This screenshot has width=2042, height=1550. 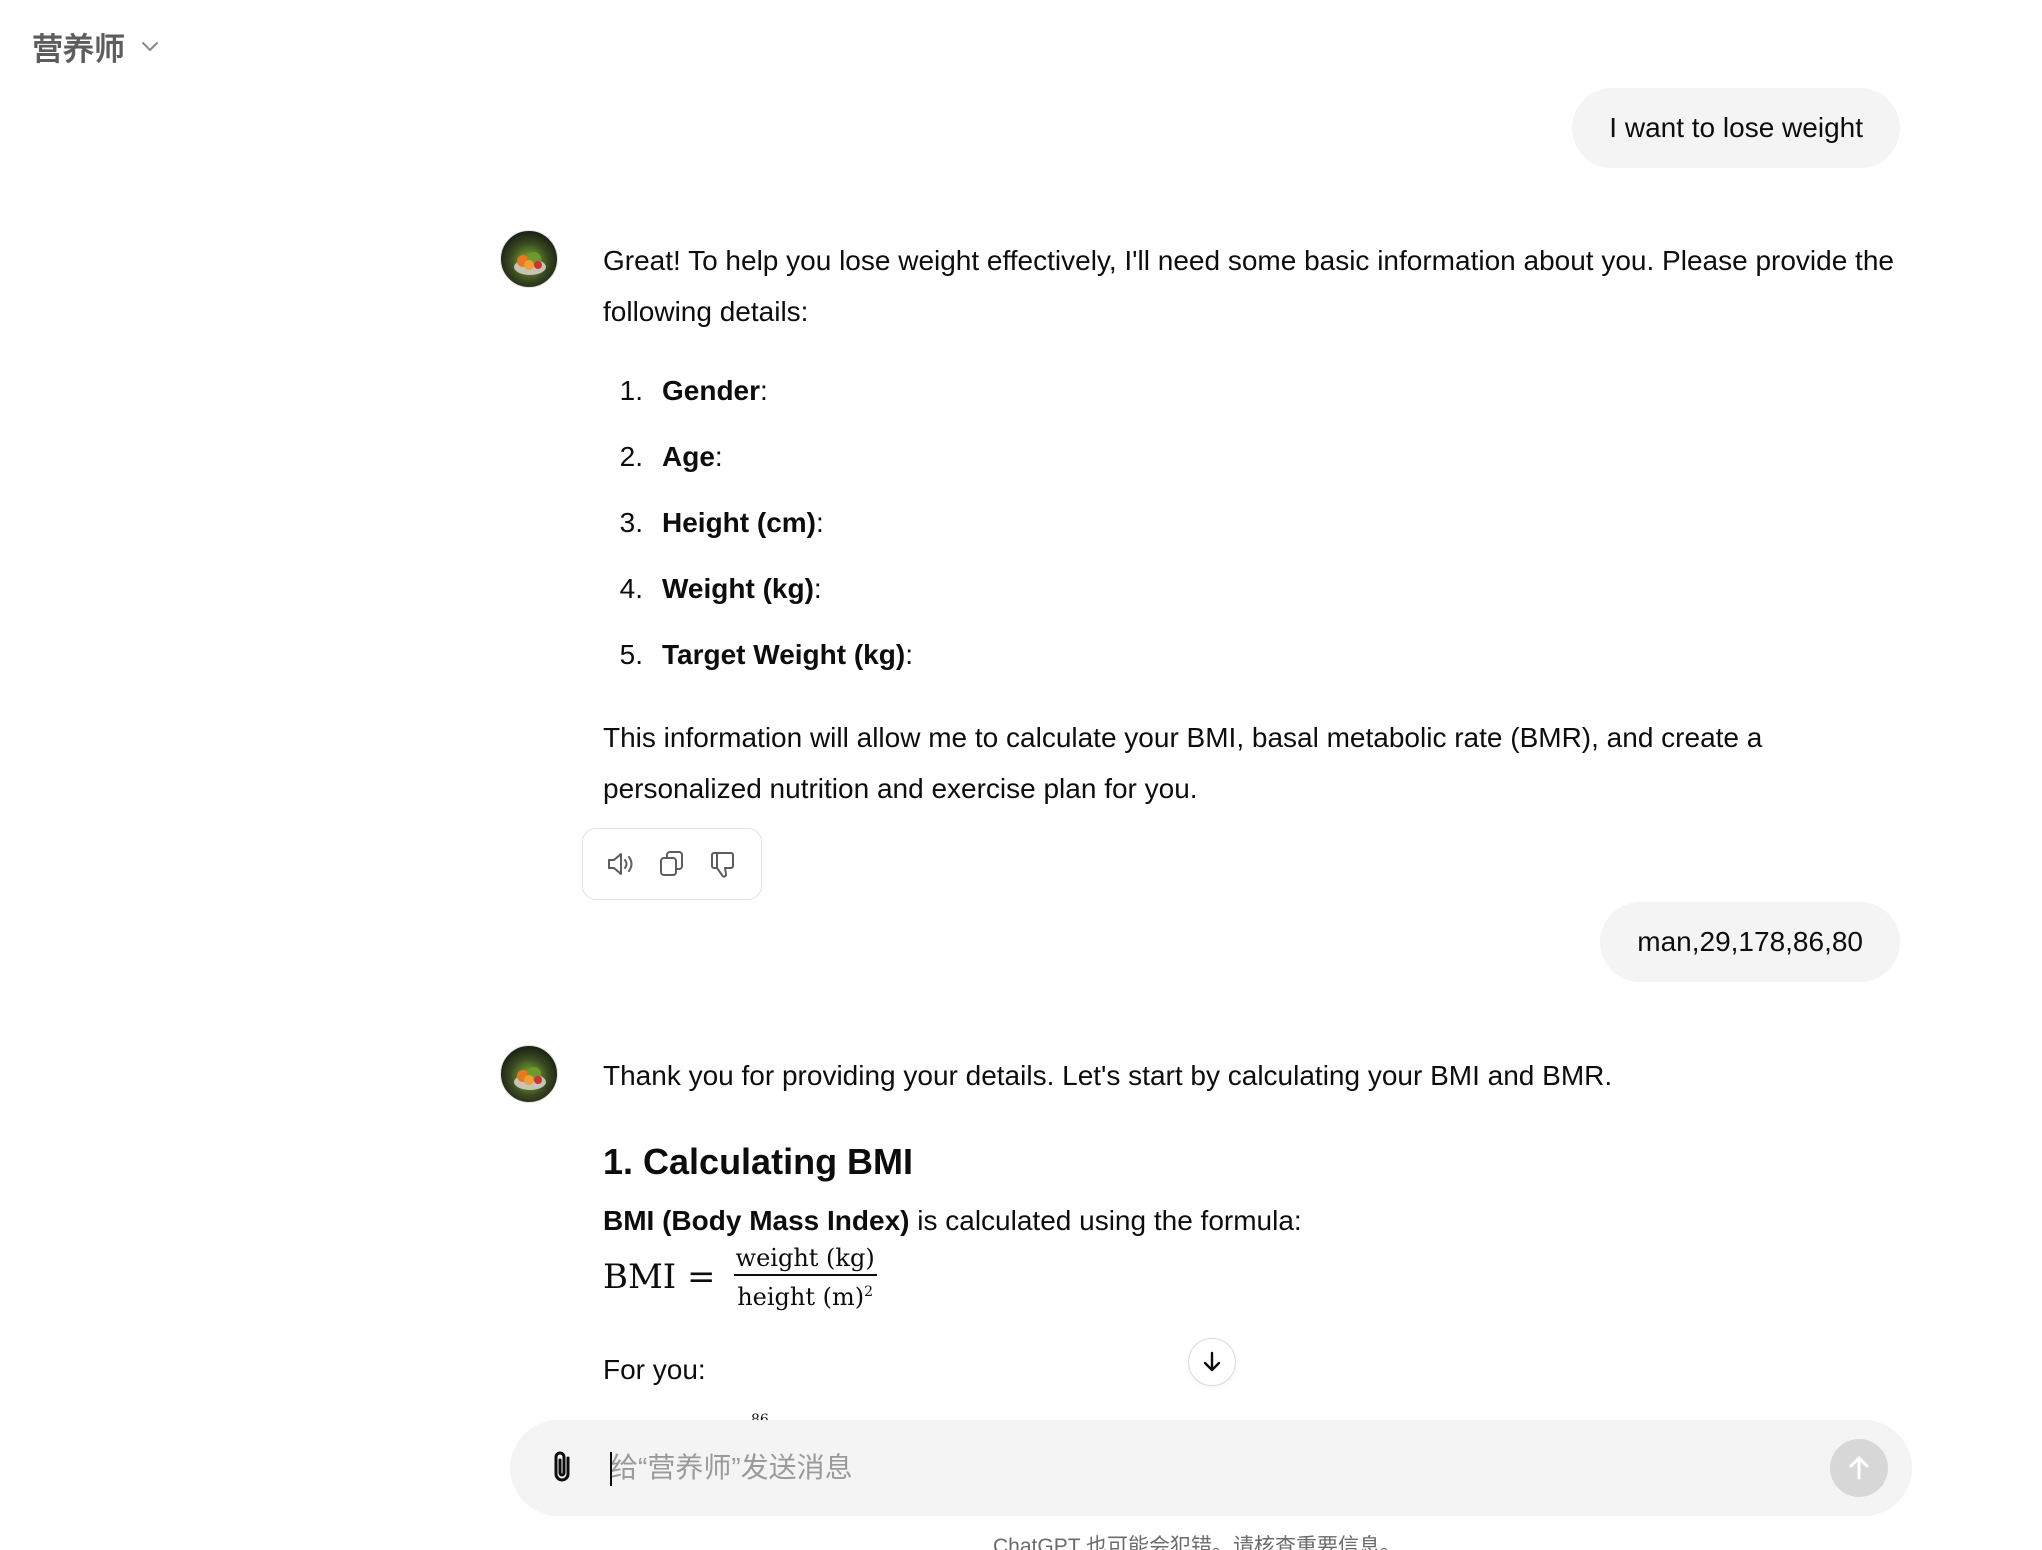 What do you see at coordinates (869, 1292) in the screenshot?
I see `formula-exponent: 2` at bounding box center [869, 1292].